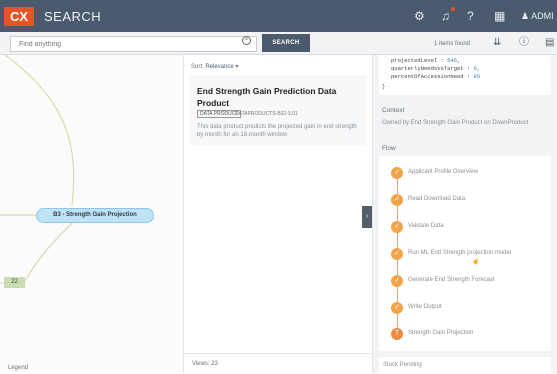 Image resolution: width=557 pixels, height=374 pixels. What do you see at coordinates (133, 44) in the screenshot?
I see `search-input` at bounding box center [133, 44].